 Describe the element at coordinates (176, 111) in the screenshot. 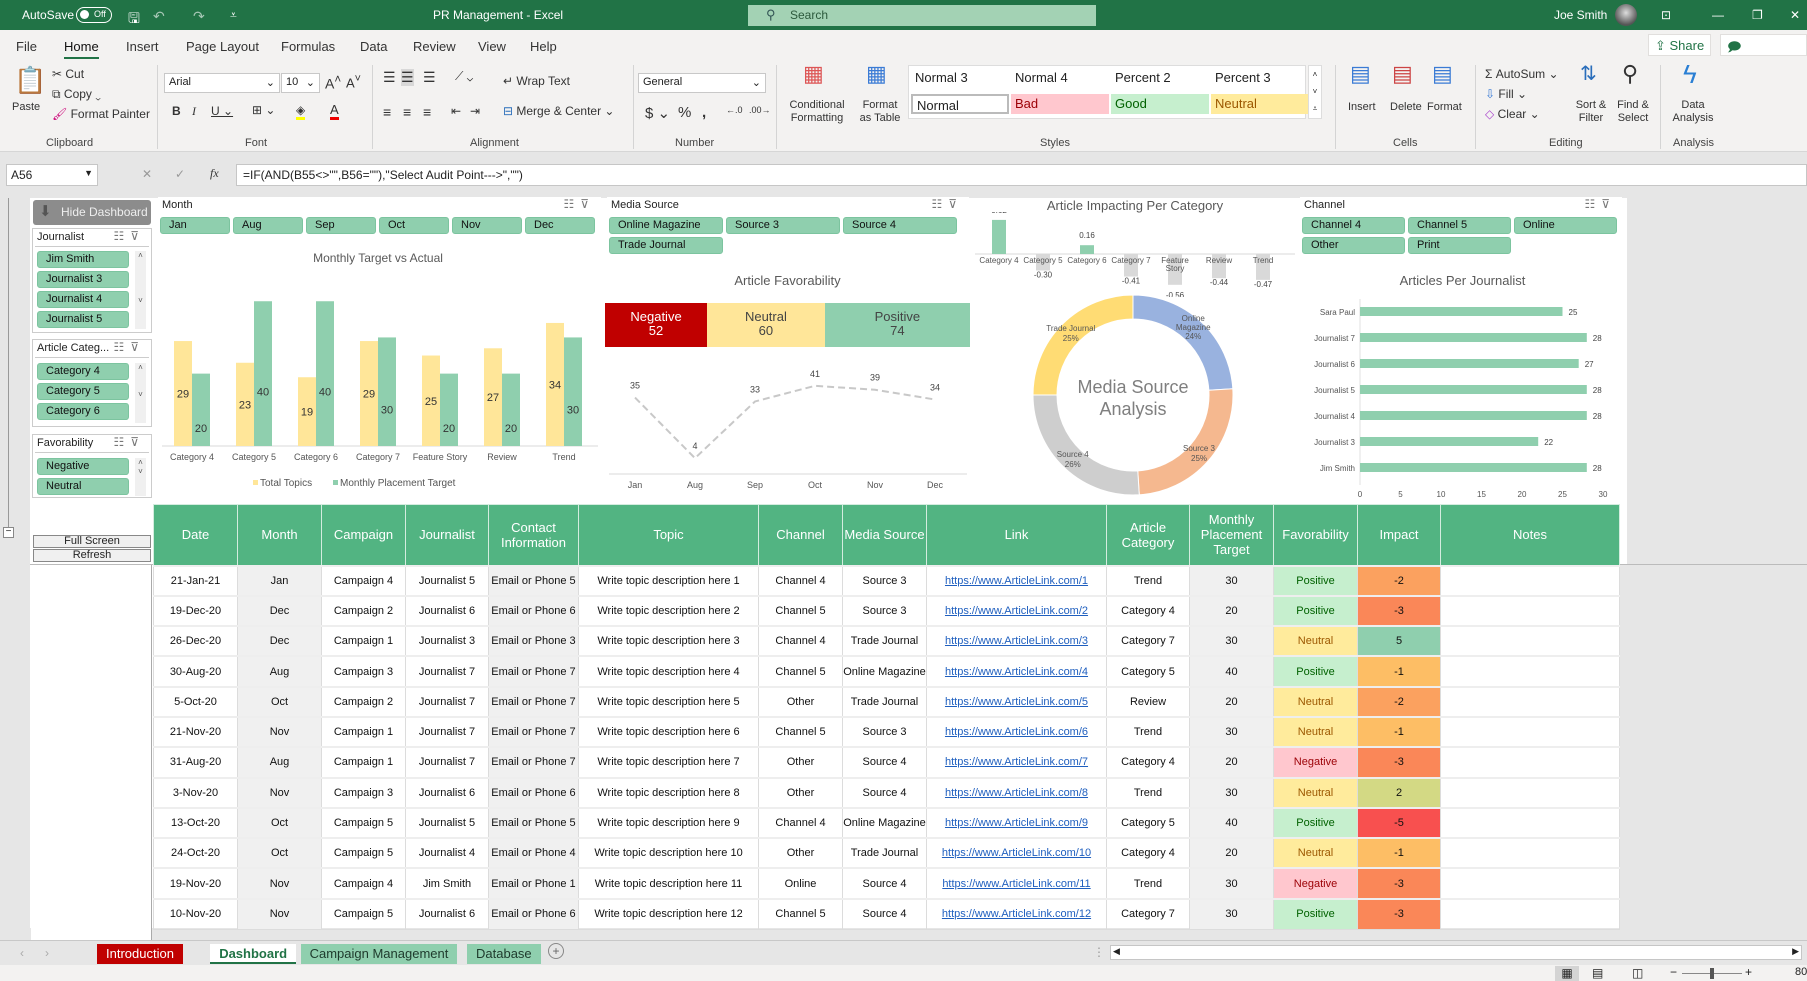

I see `bold-icon: B` at that location.